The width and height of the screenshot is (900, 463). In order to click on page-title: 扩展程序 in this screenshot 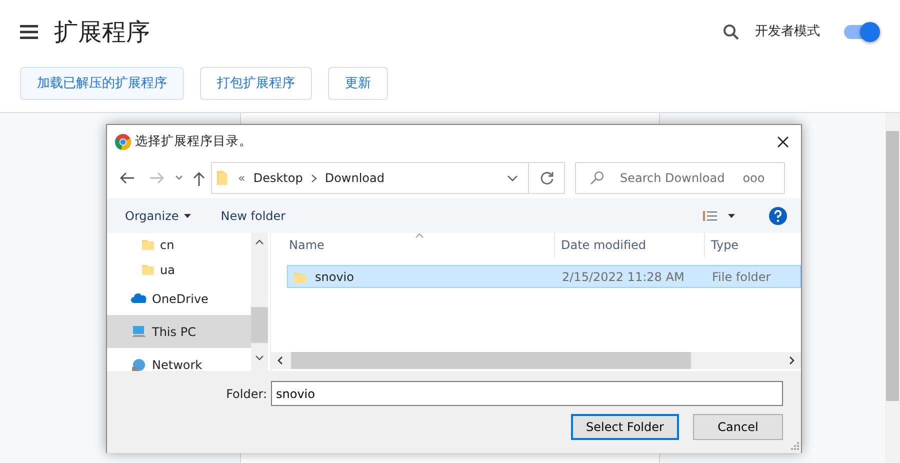, I will do `click(102, 32)`.